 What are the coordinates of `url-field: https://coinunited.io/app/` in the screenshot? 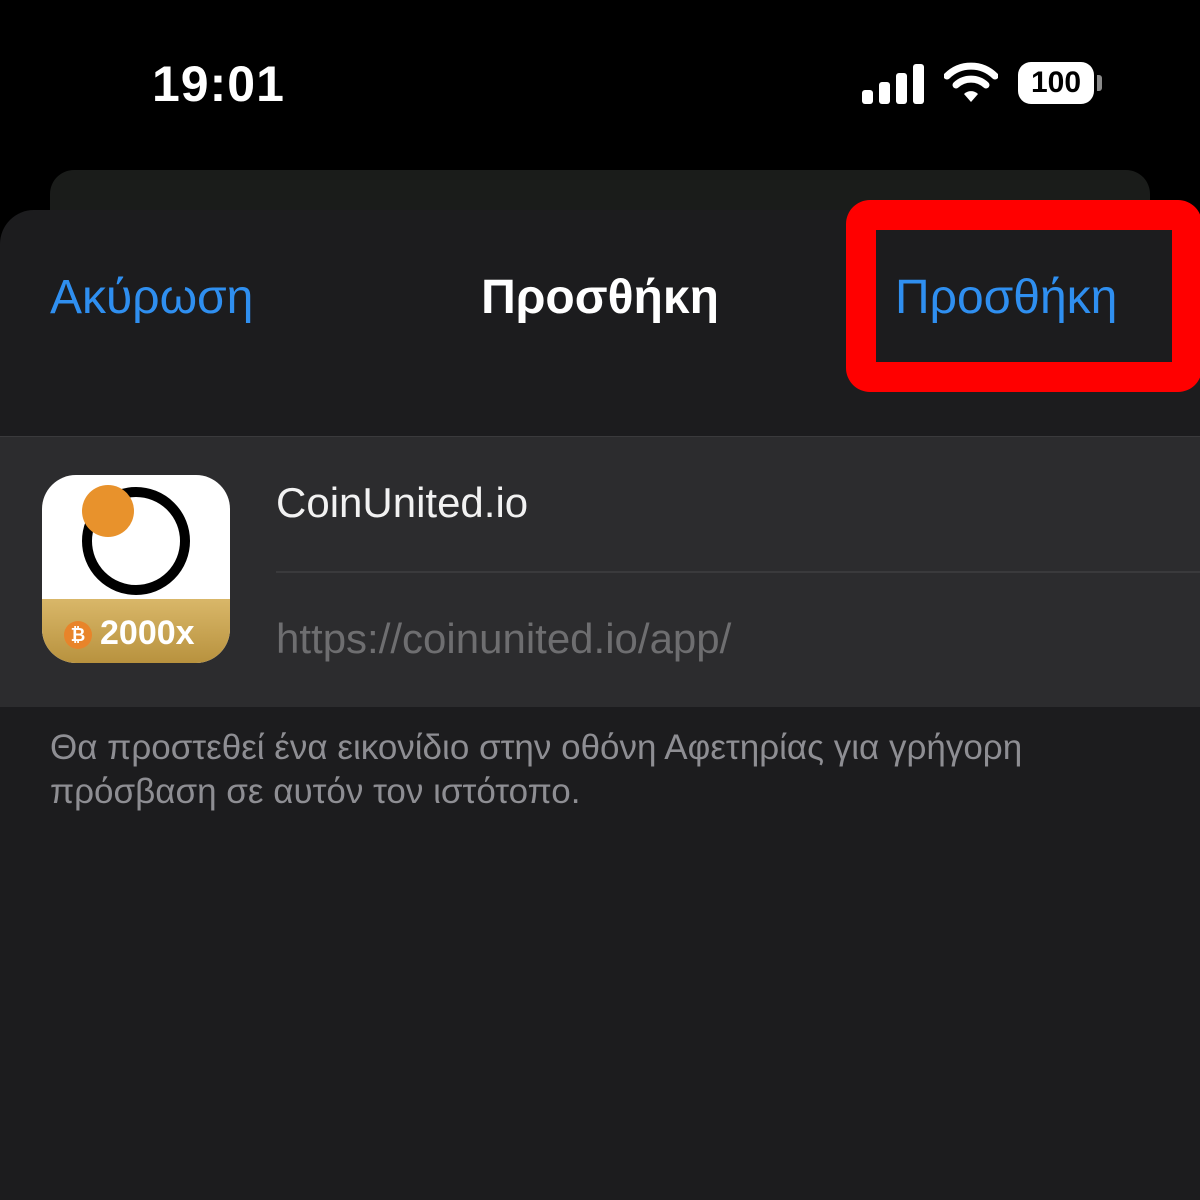 It's located at (504, 638).